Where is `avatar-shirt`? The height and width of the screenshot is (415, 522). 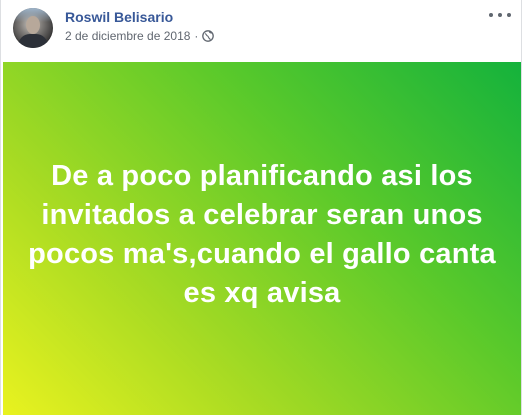 avatar-shirt is located at coordinates (33, 41).